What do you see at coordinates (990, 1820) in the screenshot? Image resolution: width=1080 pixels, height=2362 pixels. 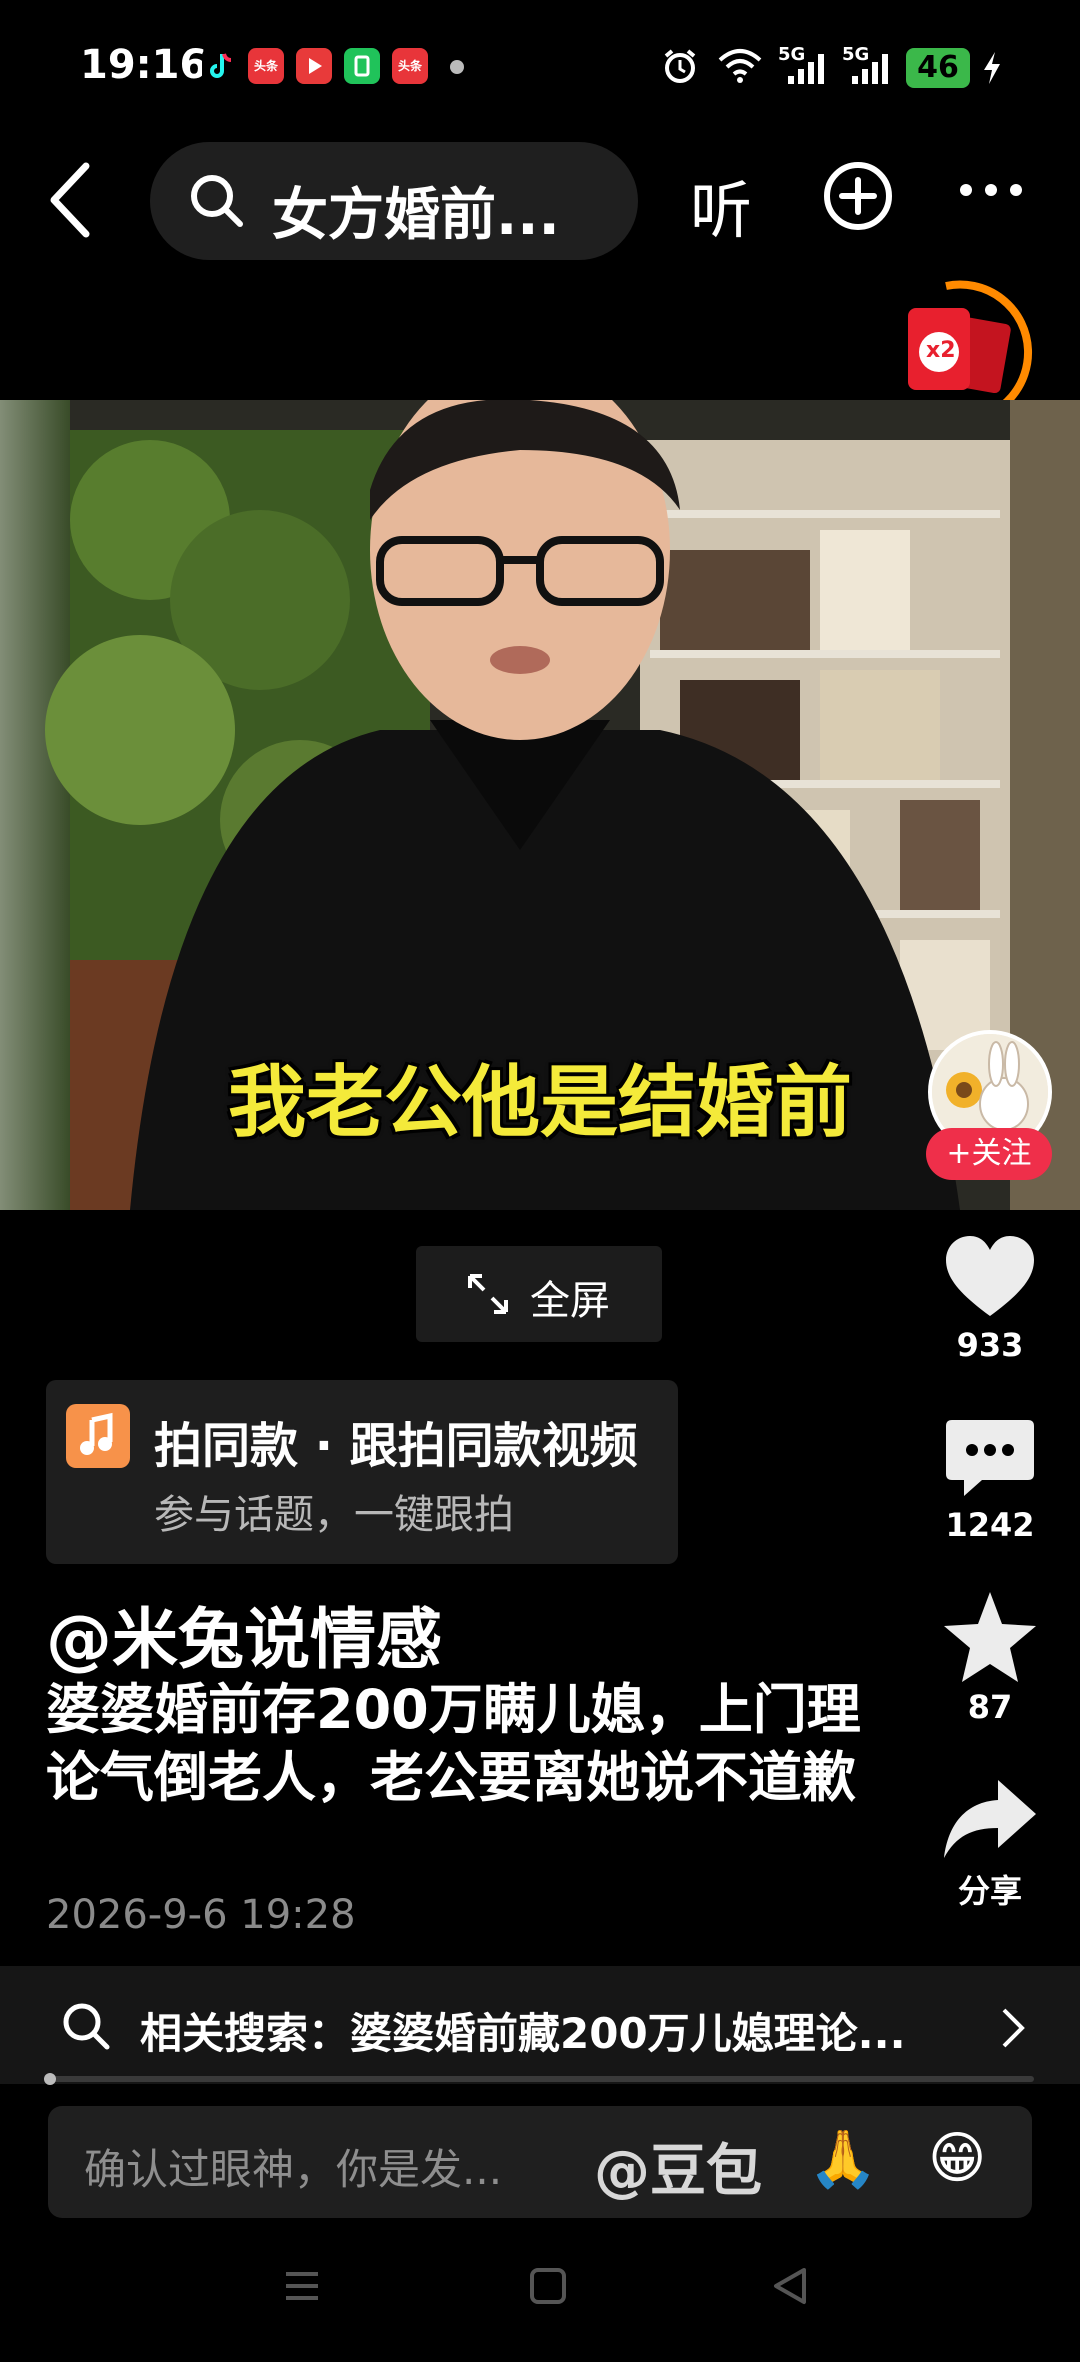 I see `share-button` at bounding box center [990, 1820].